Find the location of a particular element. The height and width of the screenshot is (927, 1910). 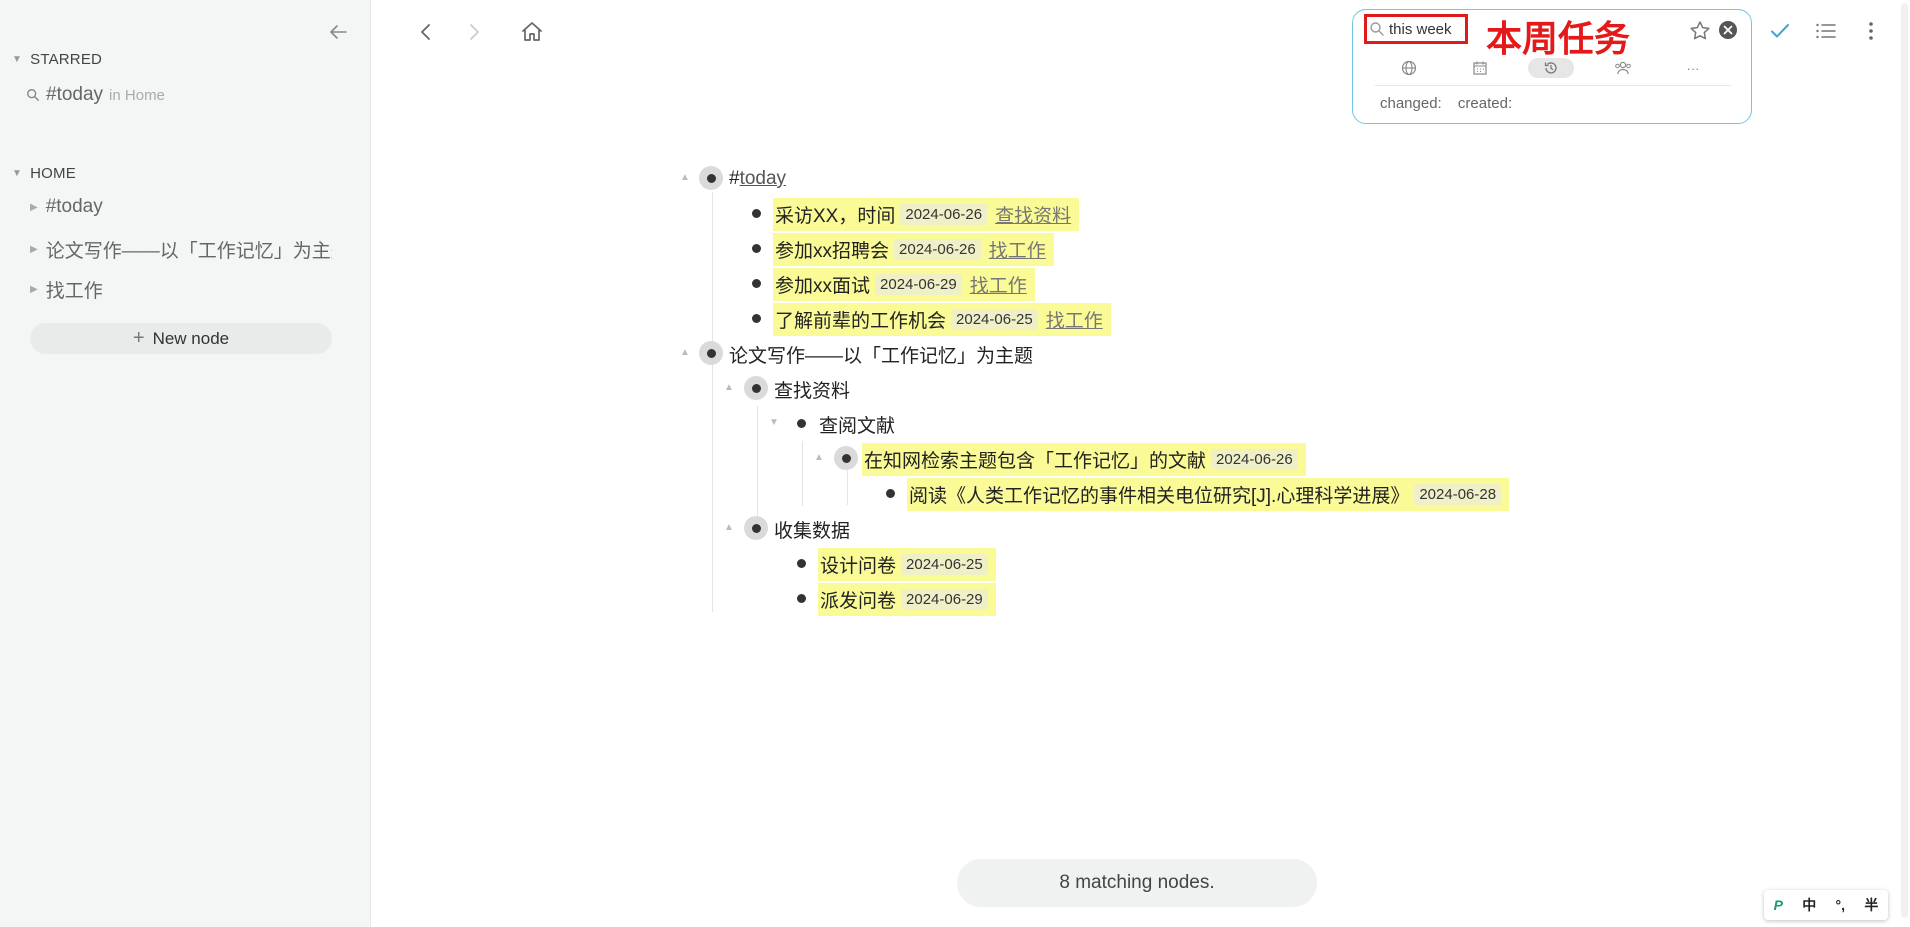

node-text: 查阅文献 is located at coordinates (857, 426).